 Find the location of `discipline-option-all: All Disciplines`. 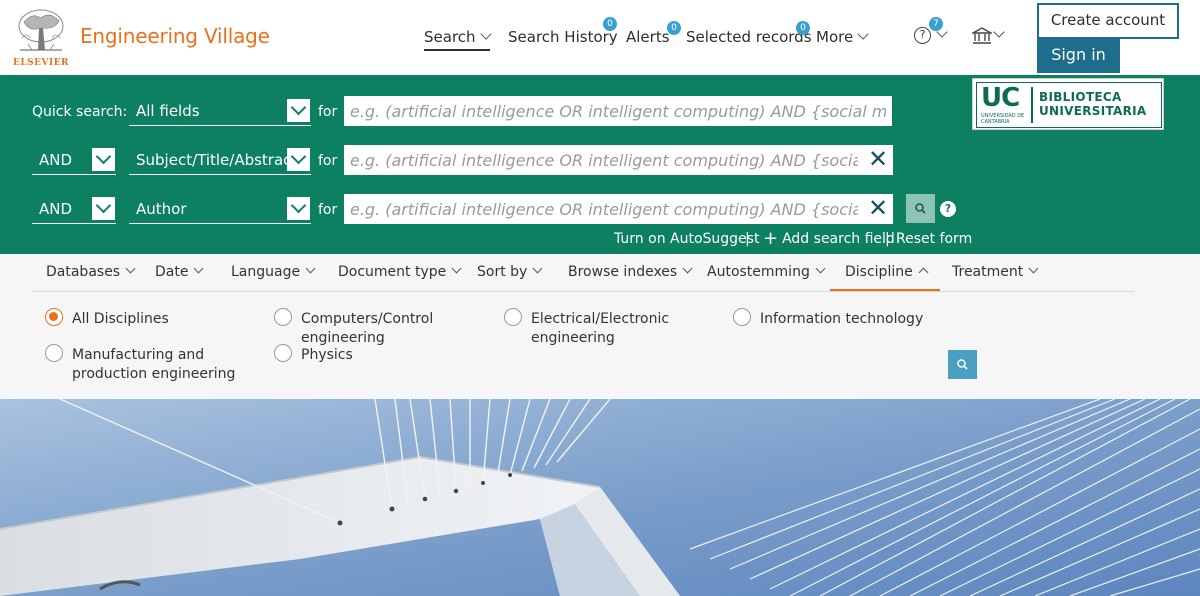

discipline-option-all: All Disciplines is located at coordinates (107, 318).